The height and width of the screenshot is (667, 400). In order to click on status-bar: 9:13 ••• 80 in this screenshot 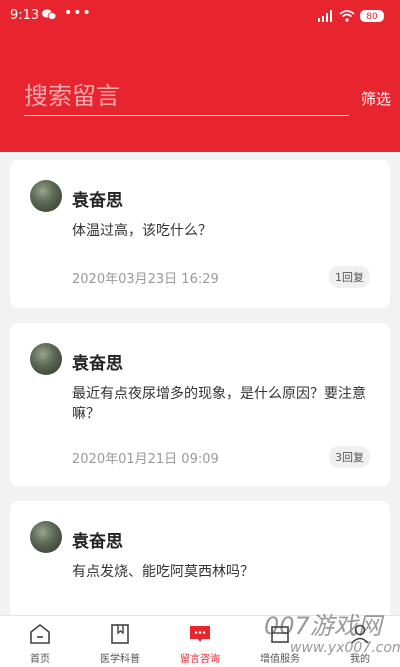, I will do `click(200, 16)`.